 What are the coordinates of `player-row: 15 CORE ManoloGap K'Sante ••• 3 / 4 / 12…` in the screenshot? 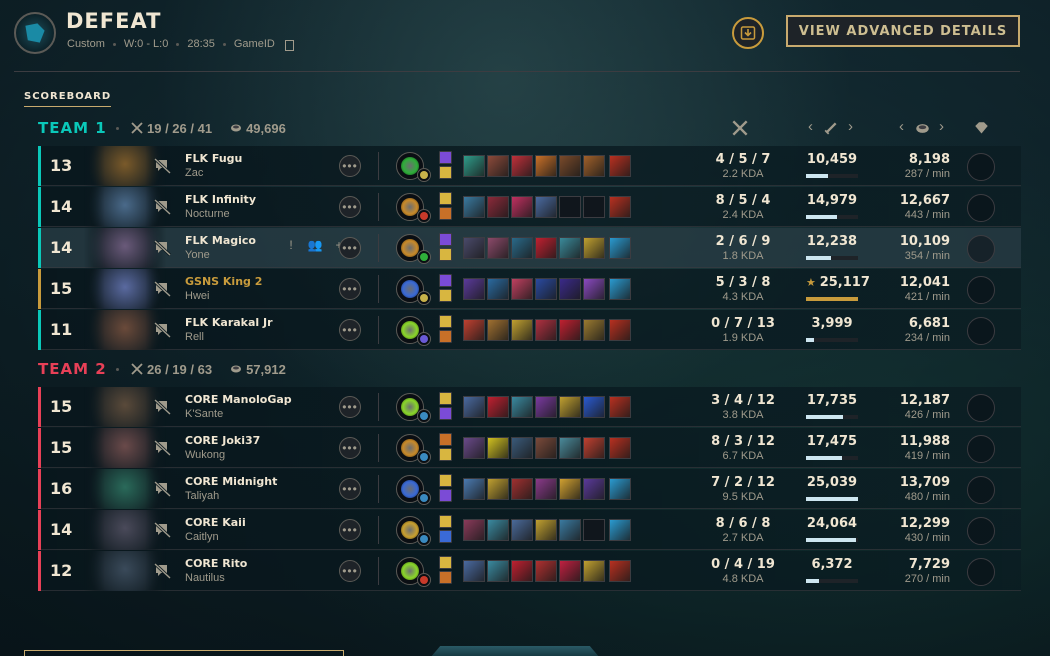 It's located at (529, 407).